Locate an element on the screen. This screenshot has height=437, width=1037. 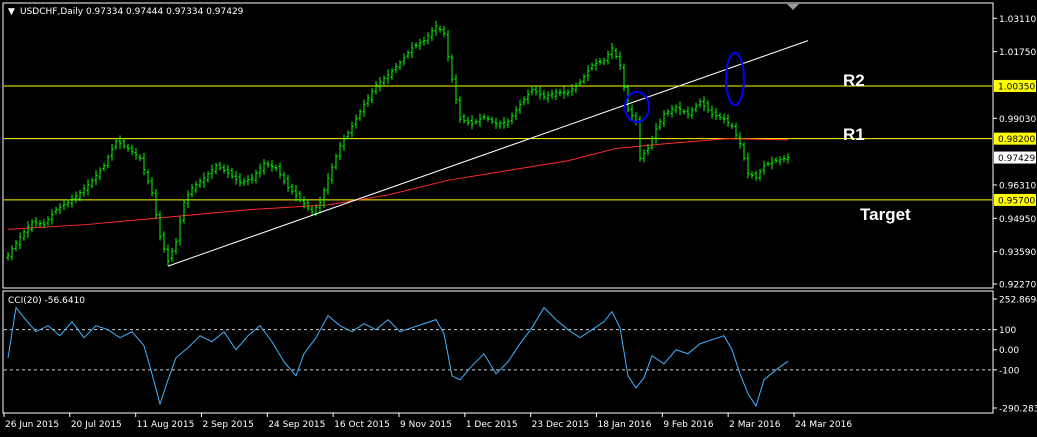
level-price-label: 1.00350 is located at coordinates (1016, 87).